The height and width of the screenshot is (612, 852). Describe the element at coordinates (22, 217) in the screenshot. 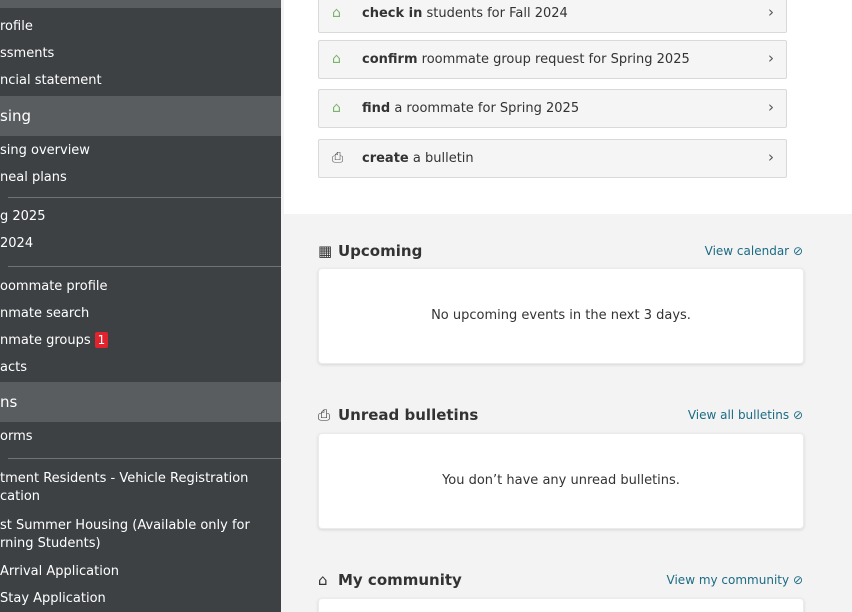

I see `sidebar-item-spring-2025: g 2025` at that location.